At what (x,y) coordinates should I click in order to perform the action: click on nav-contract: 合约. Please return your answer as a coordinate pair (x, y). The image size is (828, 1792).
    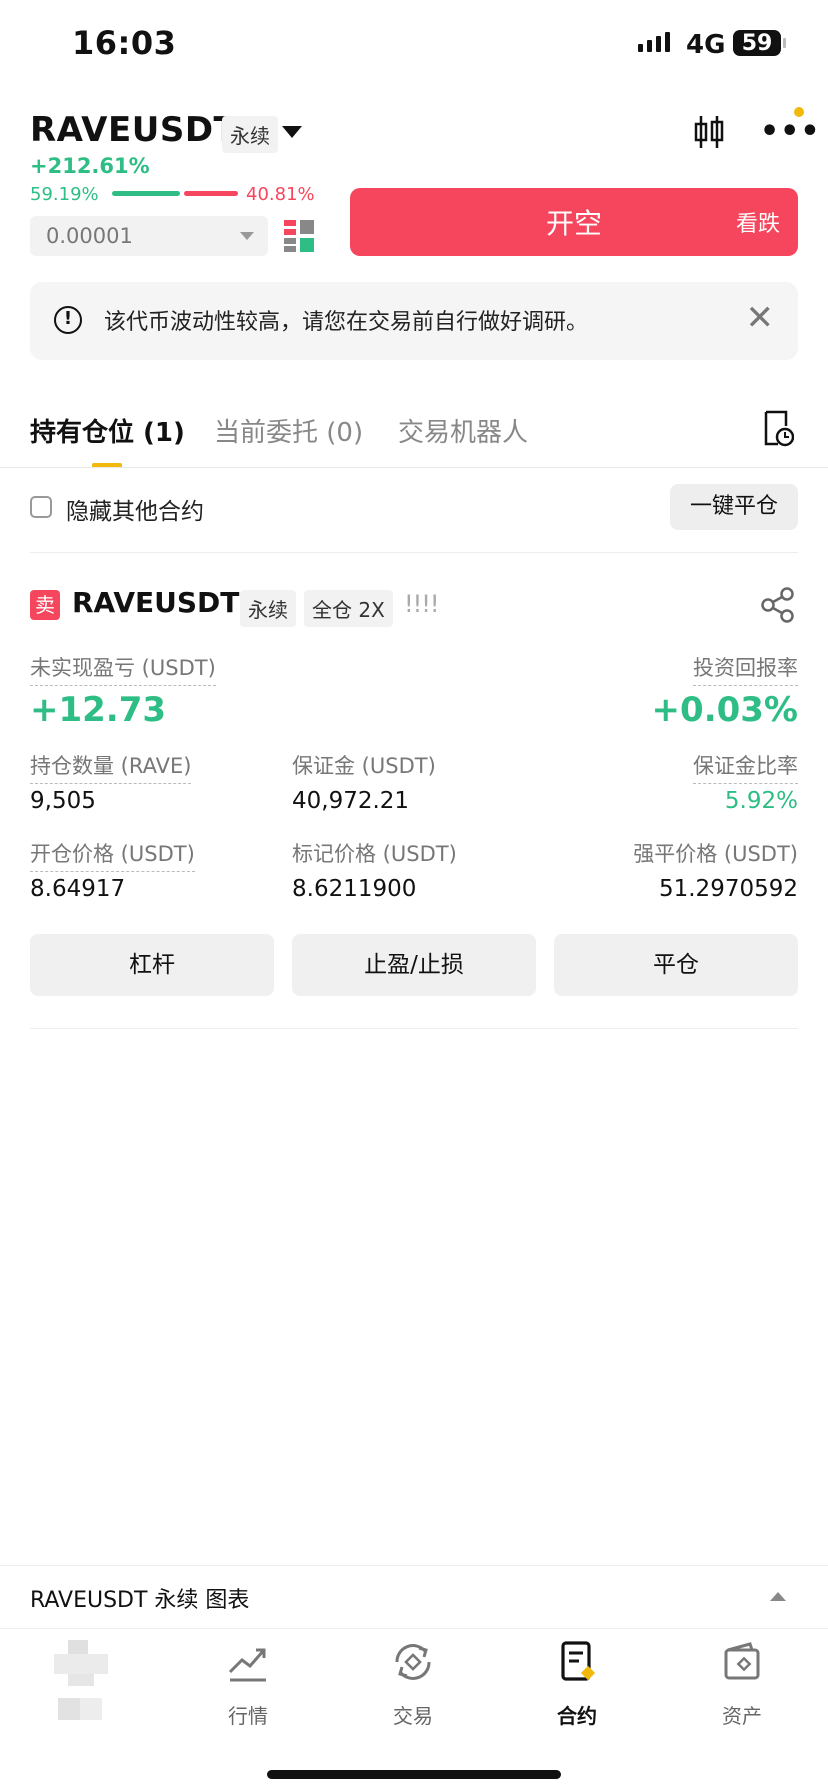
    Looking at the image, I should click on (577, 1684).